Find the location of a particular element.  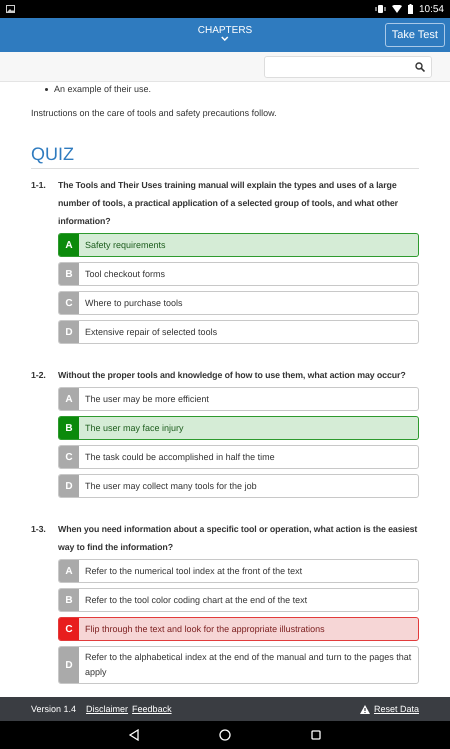

footer-link: Feedback is located at coordinates (152, 709).